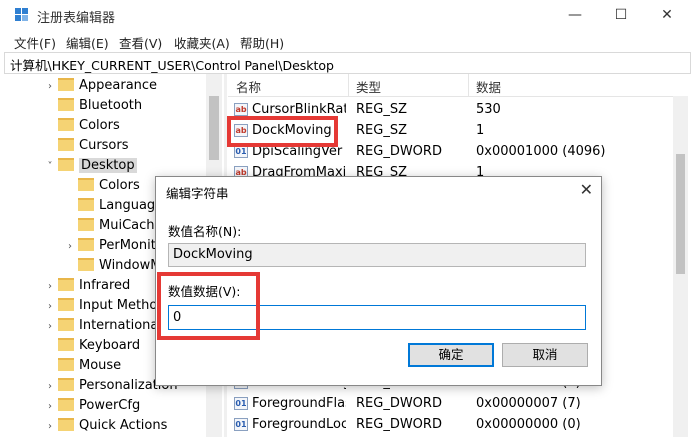  What do you see at coordinates (81, 366) in the screenshot?
I see `tree-item-mouse: Mouse` at bounding box center [81, 366].